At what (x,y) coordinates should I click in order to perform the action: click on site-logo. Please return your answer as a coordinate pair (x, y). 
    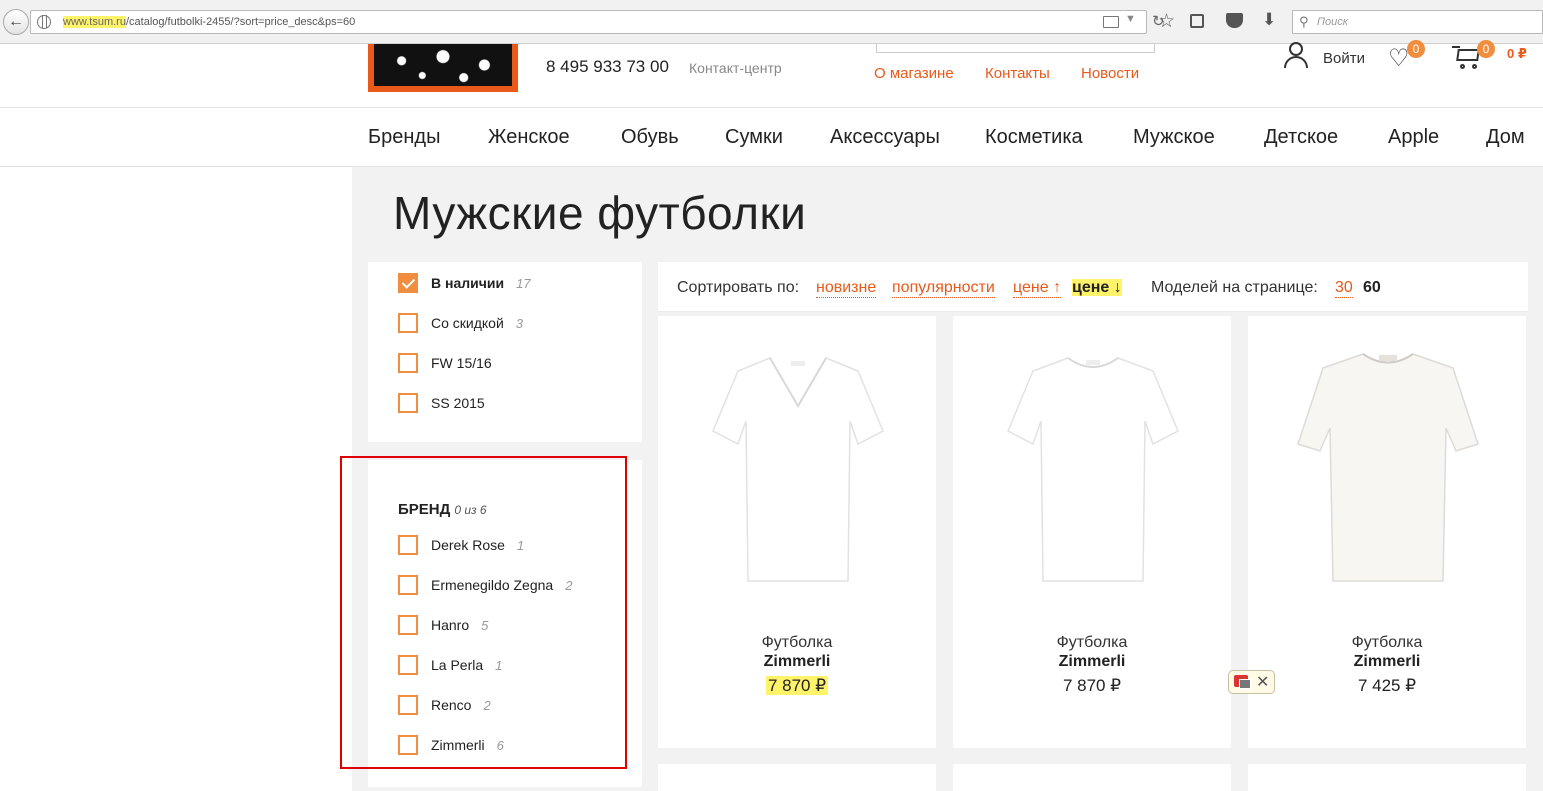
    Looking at the image, I should click on (443, 68).